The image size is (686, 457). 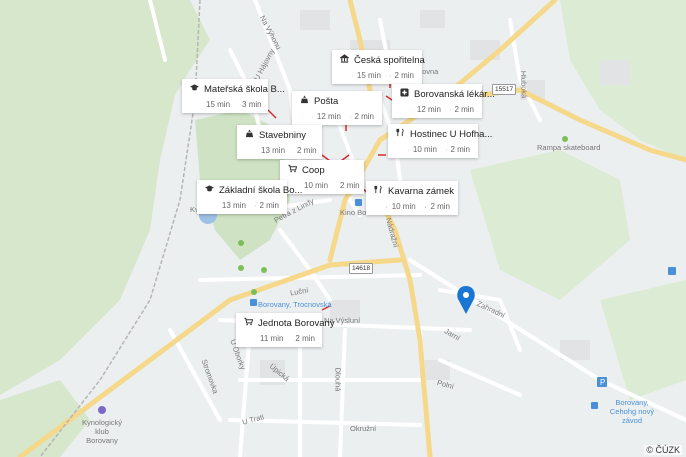 I want to click on poi-card-ceska-sporitelna: Česká spořitelna 15 min 2 min, so click(x=378, y=67).